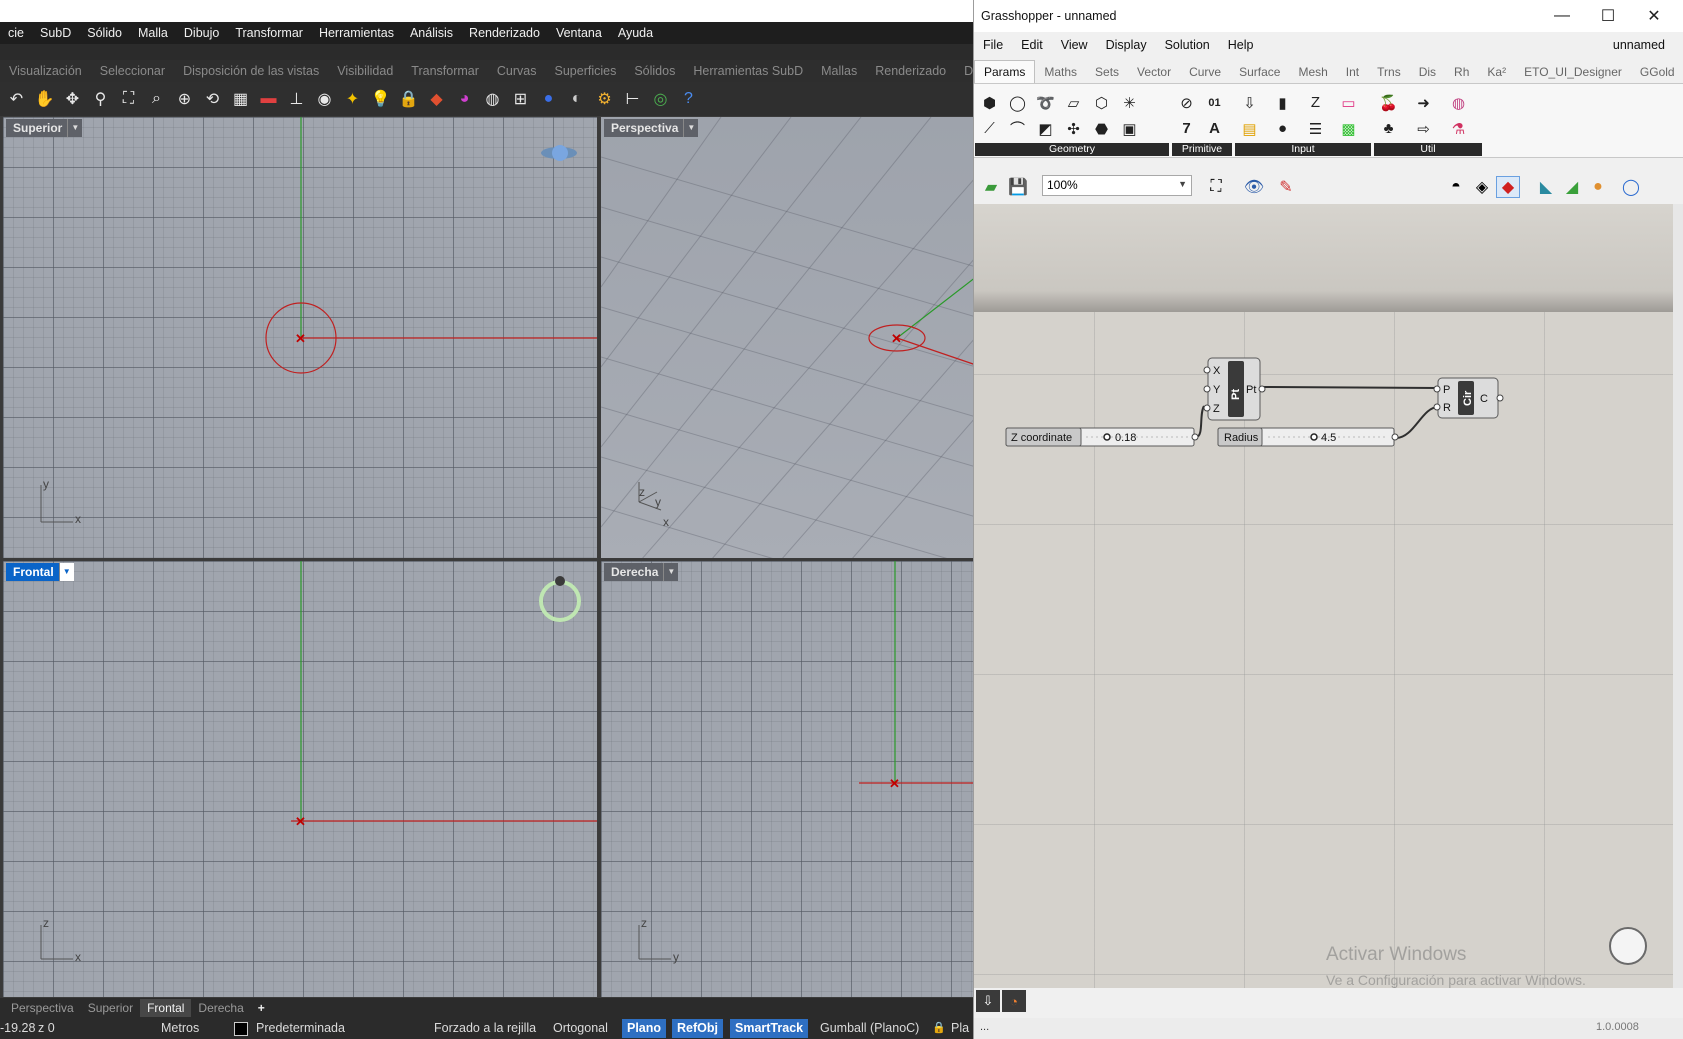  Describe the element at coordinates (548, 99) in the screenshot. I see `render-sphere-icon: ●` at that location.